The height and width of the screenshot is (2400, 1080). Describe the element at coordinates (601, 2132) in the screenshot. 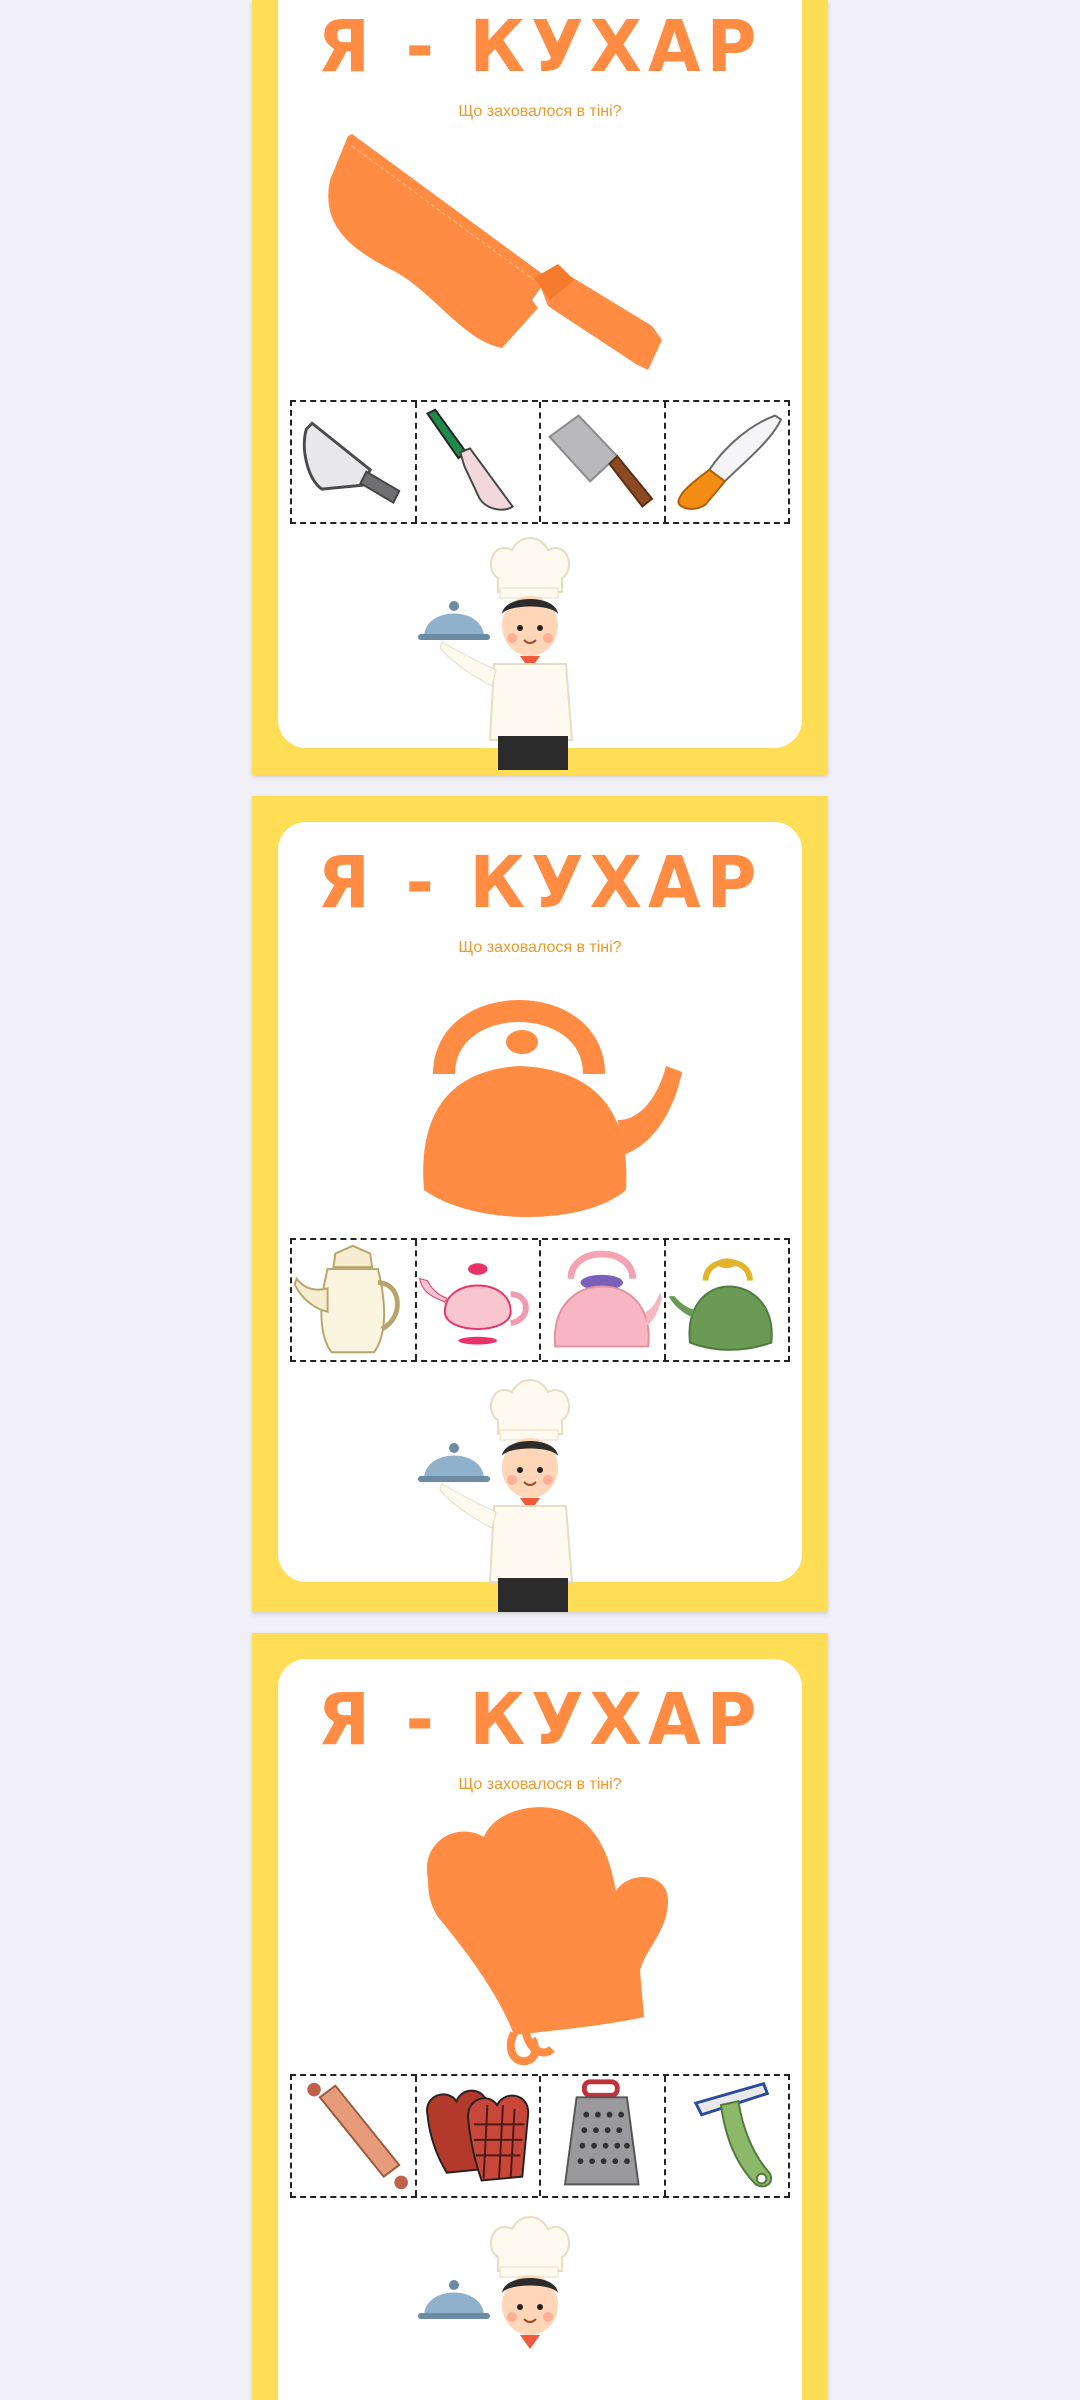

I see `grater-icon` at that location.